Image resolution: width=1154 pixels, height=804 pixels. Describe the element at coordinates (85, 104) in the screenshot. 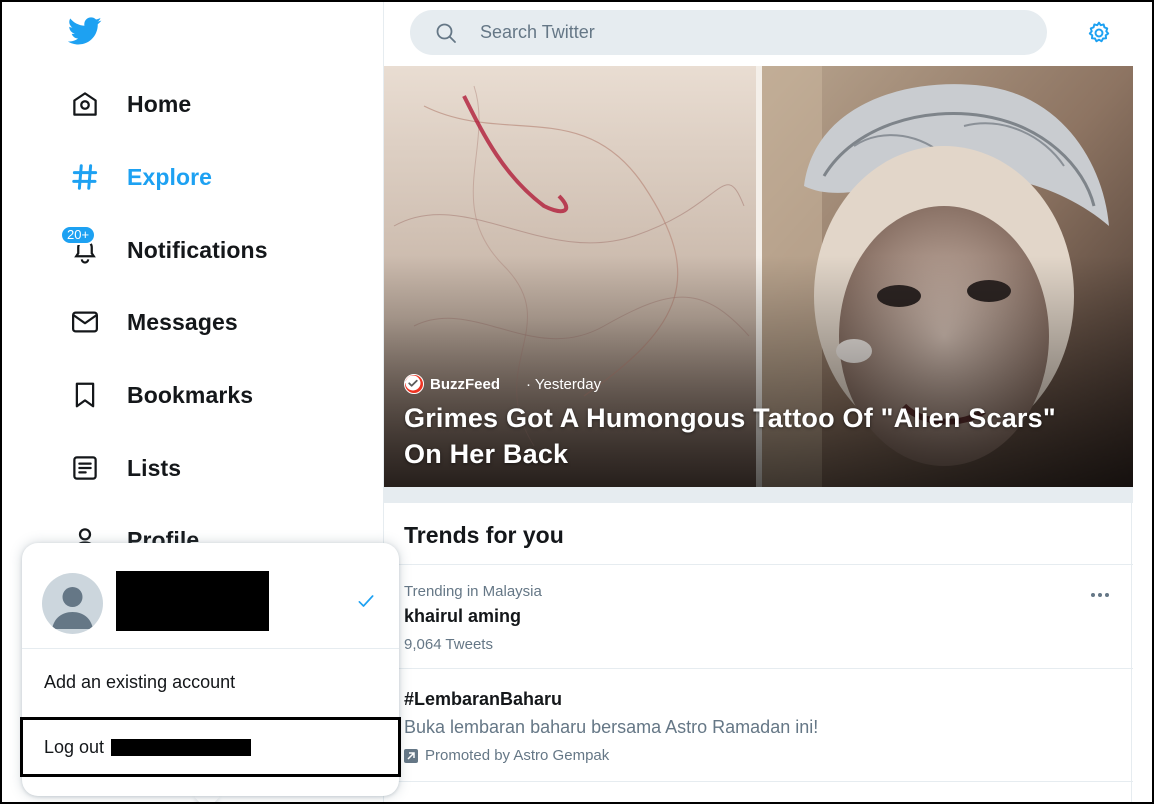

I see `home-icon` at that location.